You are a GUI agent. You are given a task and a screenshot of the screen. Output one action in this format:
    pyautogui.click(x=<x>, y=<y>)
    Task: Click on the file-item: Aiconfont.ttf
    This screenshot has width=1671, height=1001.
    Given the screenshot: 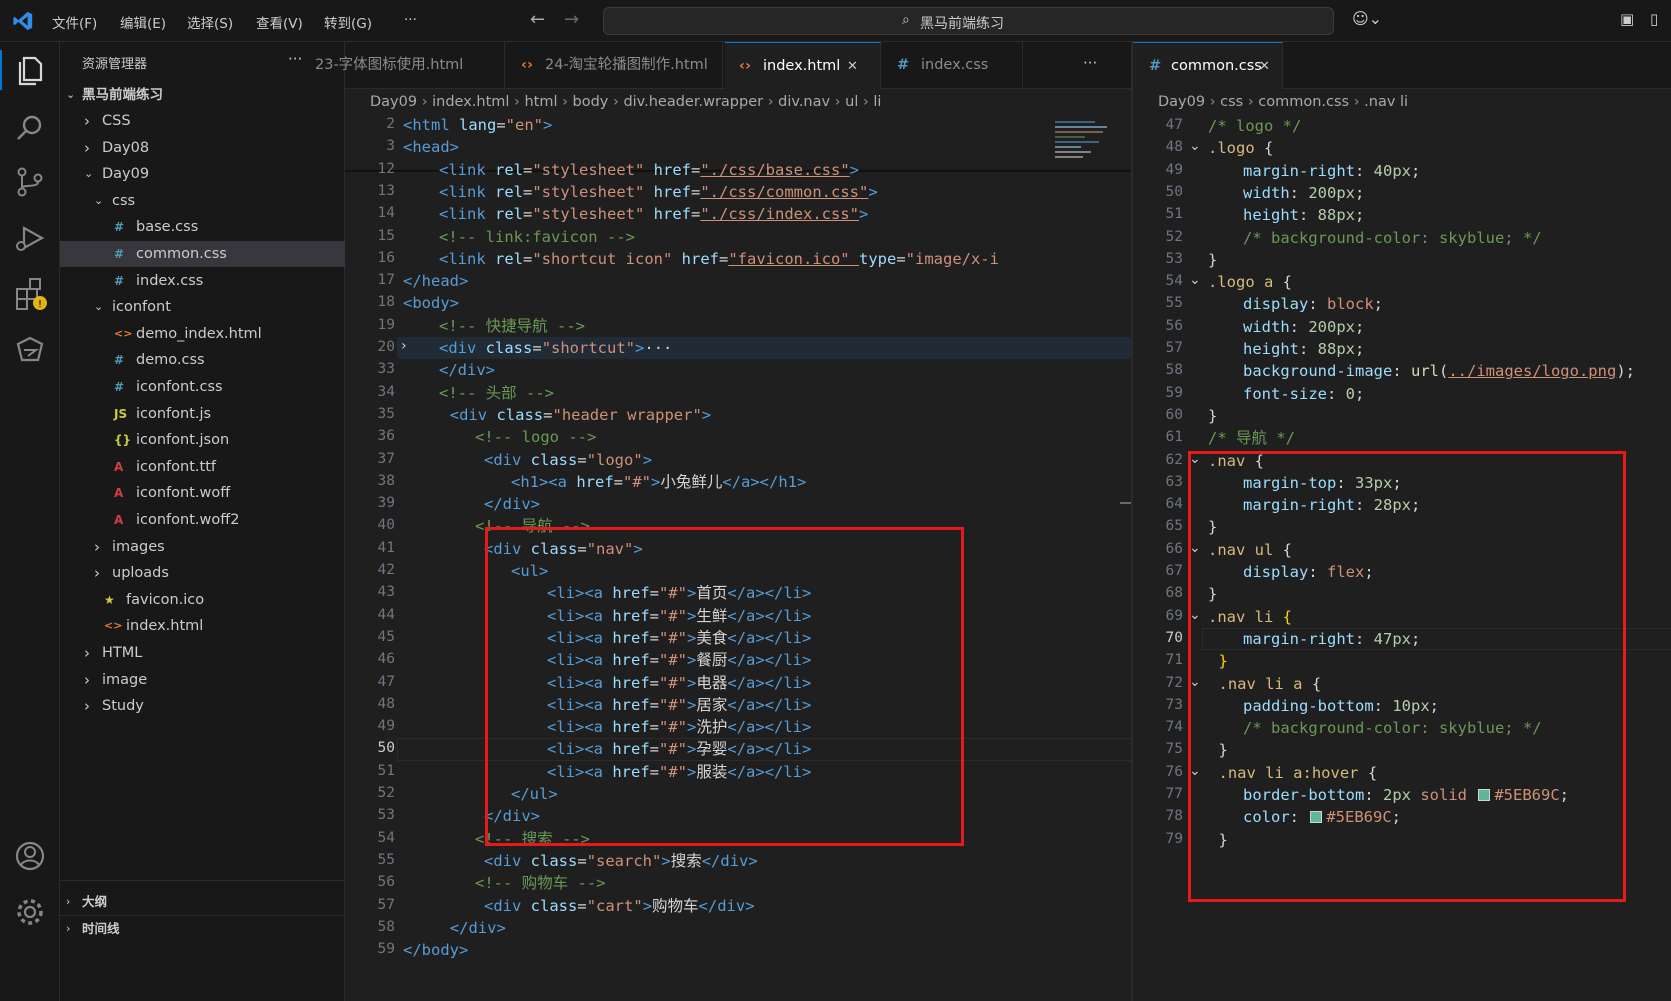 What is the action you would take?
    pyautogui.click(x=202, y=467)
    